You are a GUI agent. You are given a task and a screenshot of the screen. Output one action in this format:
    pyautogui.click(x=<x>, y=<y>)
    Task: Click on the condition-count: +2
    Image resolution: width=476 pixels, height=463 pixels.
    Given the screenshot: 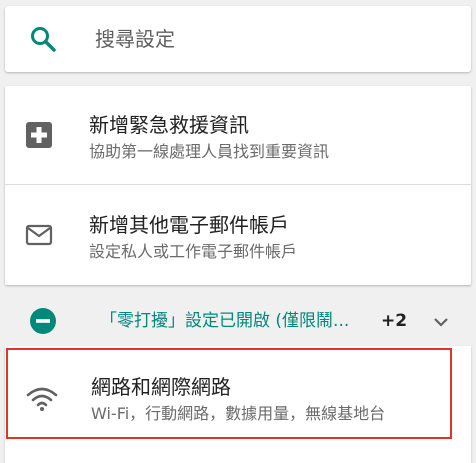 What is the action you would take?
    pyautogui.click(x=394, y=321)
    